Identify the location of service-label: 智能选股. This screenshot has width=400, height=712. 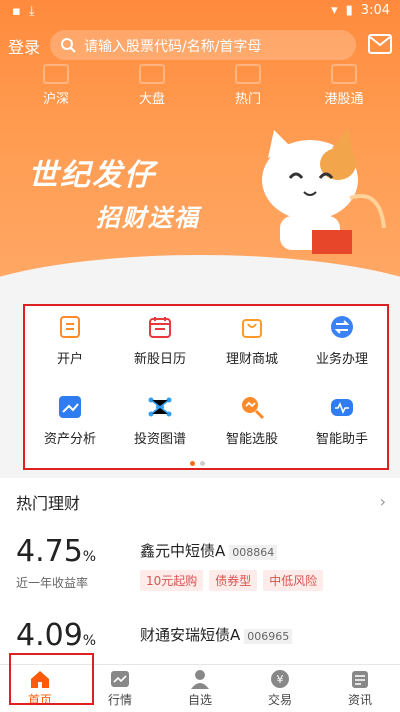
(251, 439).